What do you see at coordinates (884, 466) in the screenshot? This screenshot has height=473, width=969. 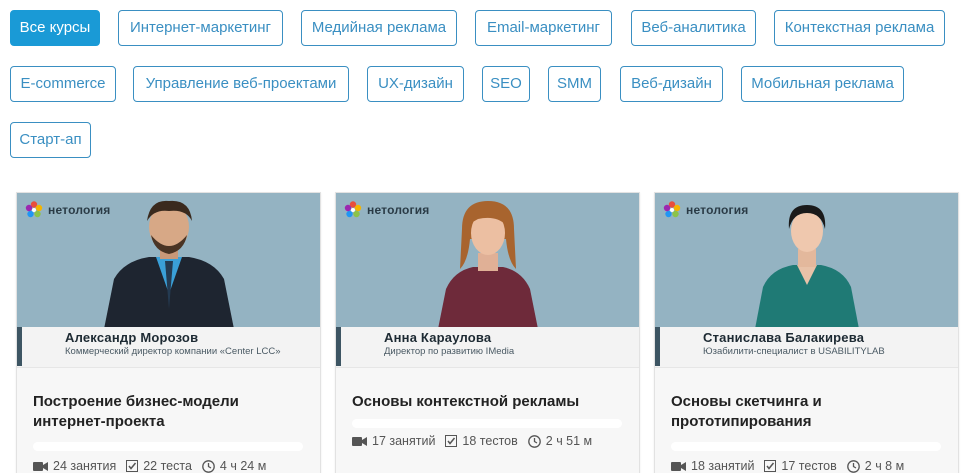 I see `course-duration: 2 ч 8 м` at bounding box center [884, 466].